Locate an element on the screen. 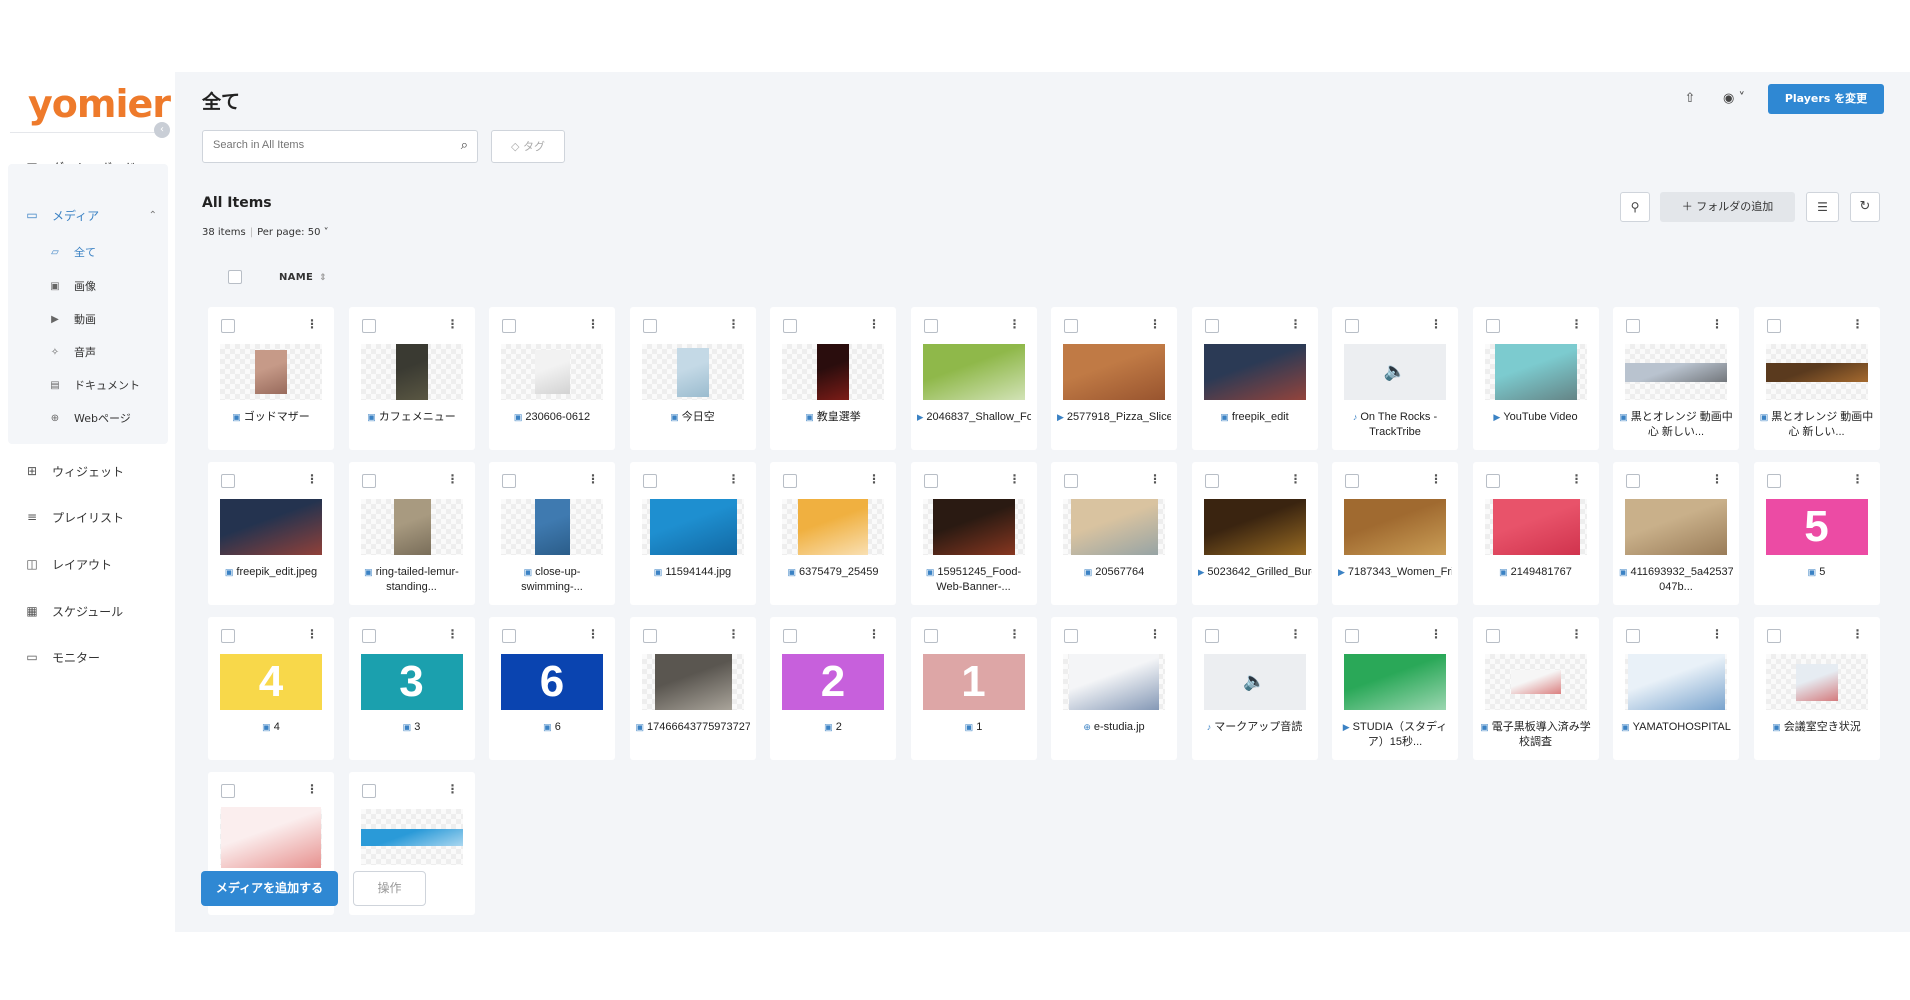 The height and width of the screenshot is (1000, 1910). media-card: ⋮ ▣ ゴッドマザー is located at coordinates (271, 378).